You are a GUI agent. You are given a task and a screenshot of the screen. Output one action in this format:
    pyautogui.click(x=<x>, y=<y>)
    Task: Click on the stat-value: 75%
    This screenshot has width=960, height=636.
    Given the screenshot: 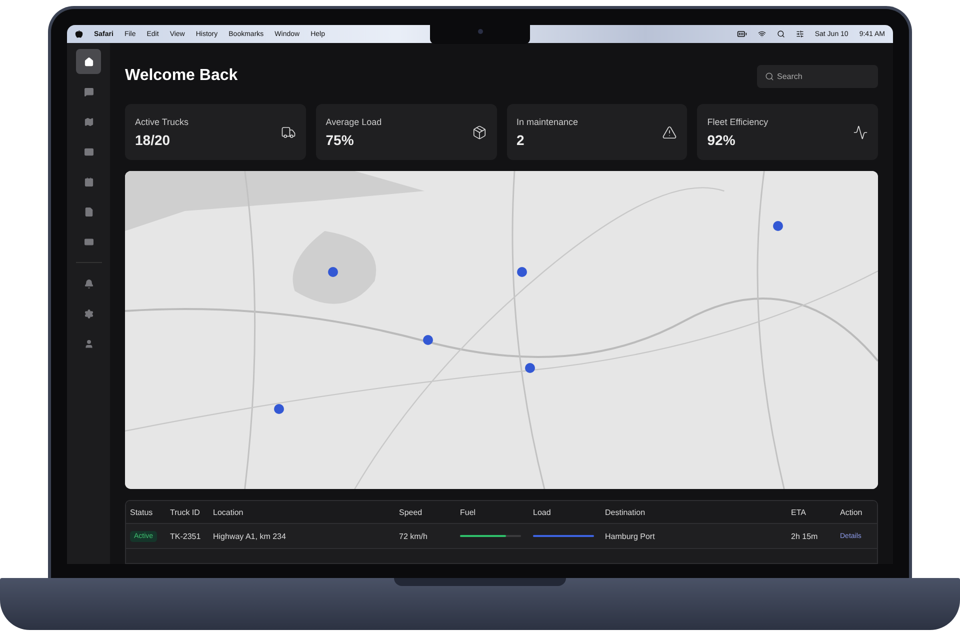 What is the action you would take?
    pyautogui.click(x=340, y=140)
    